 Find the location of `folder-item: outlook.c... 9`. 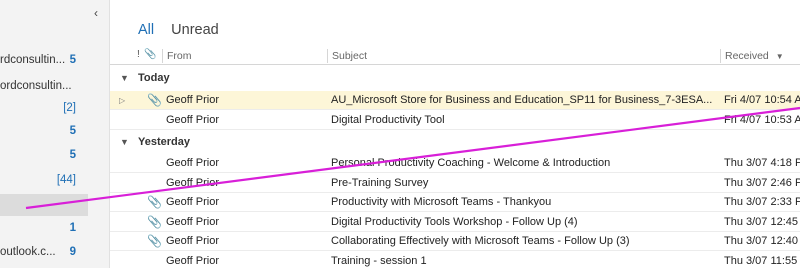

folder-item: outlook.c... 9 is located at coordinates (44, 252).